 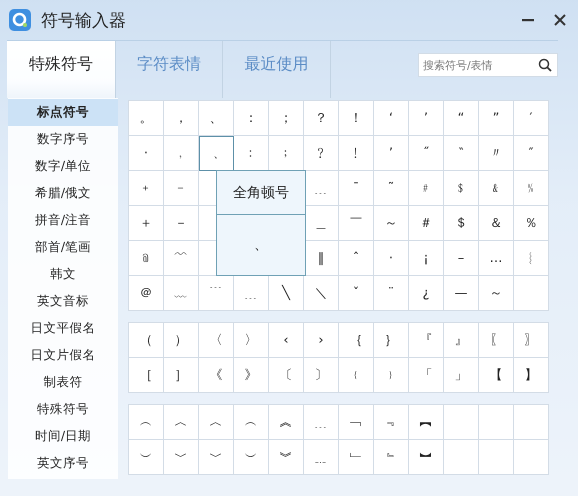 What do you see at coordinates (181, 375) in the screenshot?
I see `symbol-cell: ］` at bounding box center [181, 375].